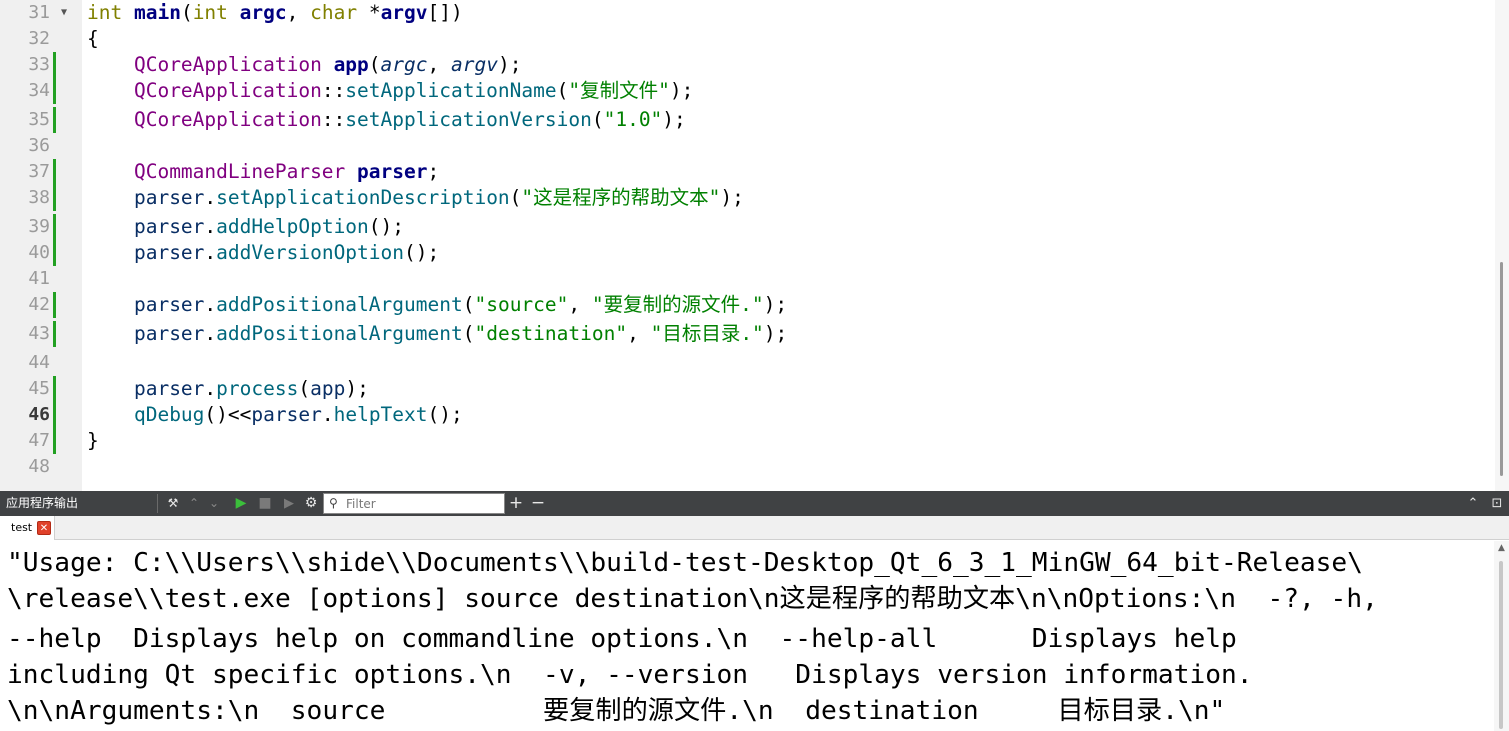  I want to click on fold-arrow-icon: ▼, so click(64, 13).